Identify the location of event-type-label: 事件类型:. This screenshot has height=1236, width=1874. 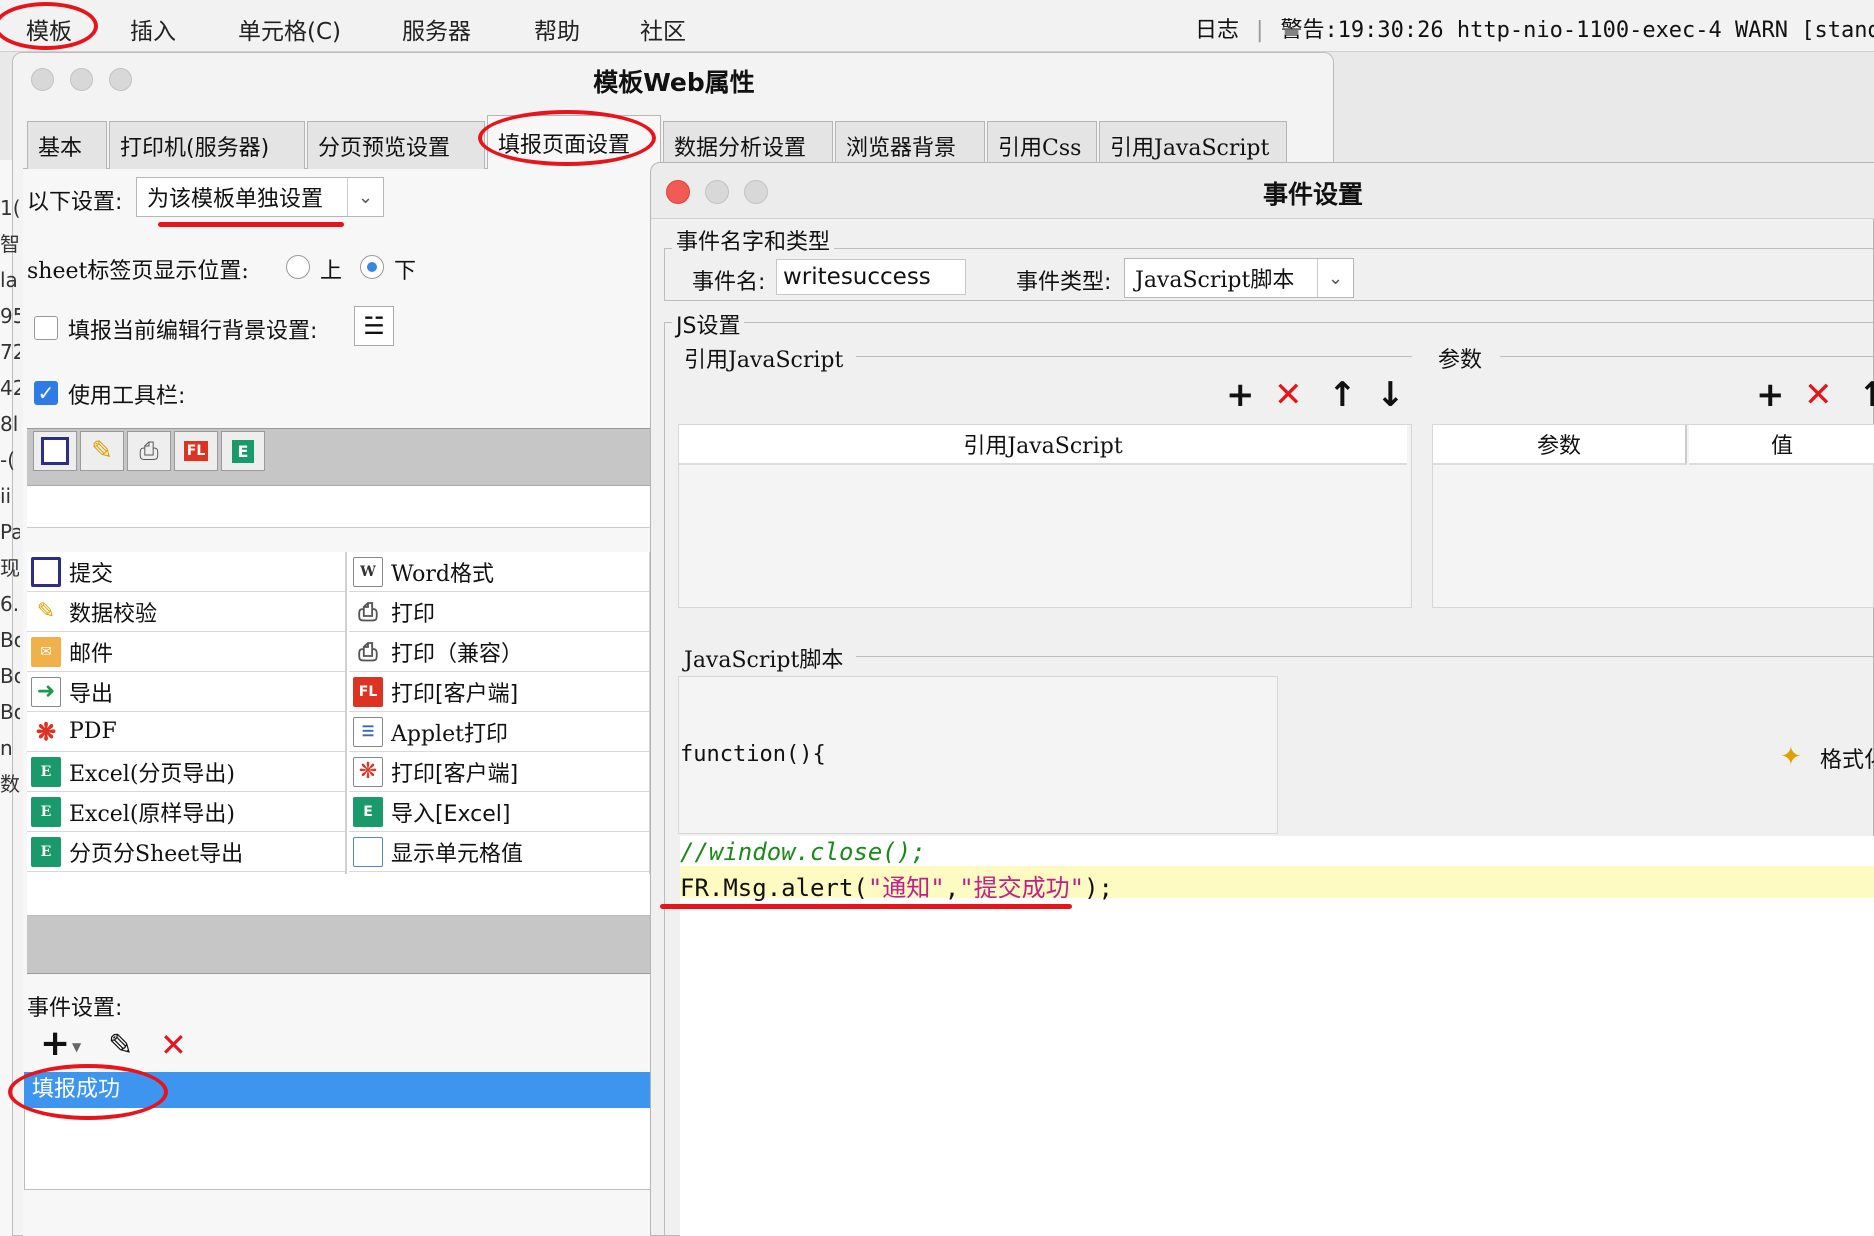
(1064, 282).